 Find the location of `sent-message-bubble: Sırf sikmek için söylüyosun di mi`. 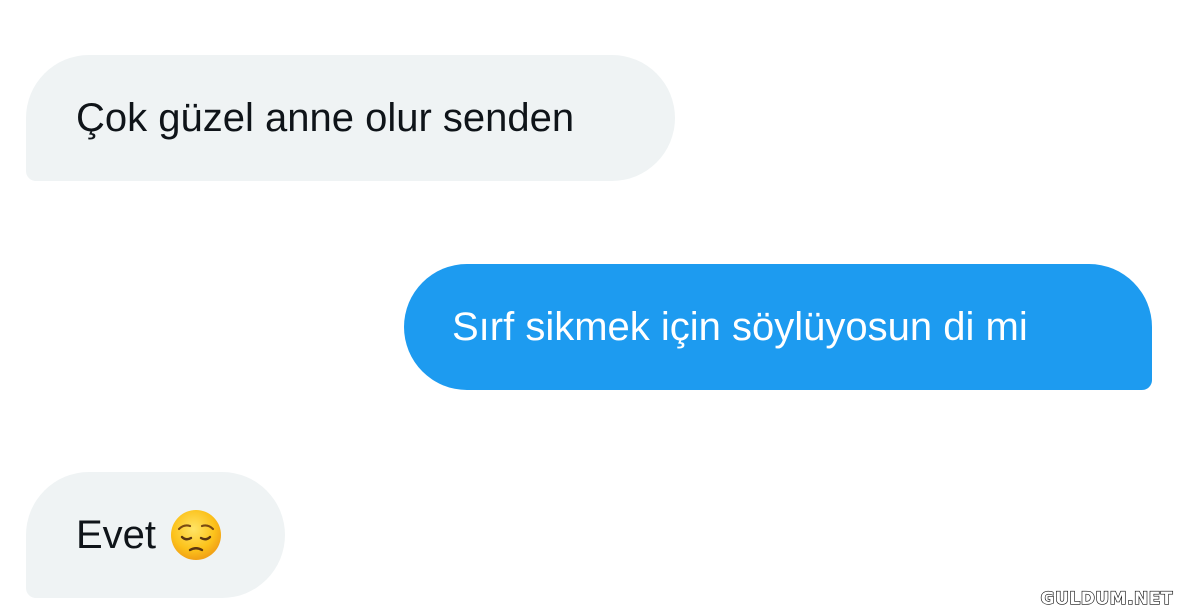

sent-message-bubble: Sırf sikmek için söylüyosun di mi is located at coordinates (778, 327).